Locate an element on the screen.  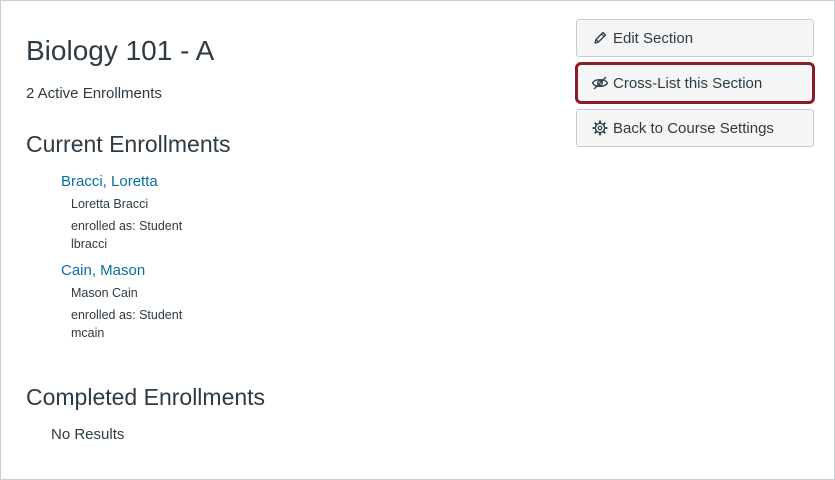
current-enrollments-heading: Current Enrollments is located at coordinates (128, 144).